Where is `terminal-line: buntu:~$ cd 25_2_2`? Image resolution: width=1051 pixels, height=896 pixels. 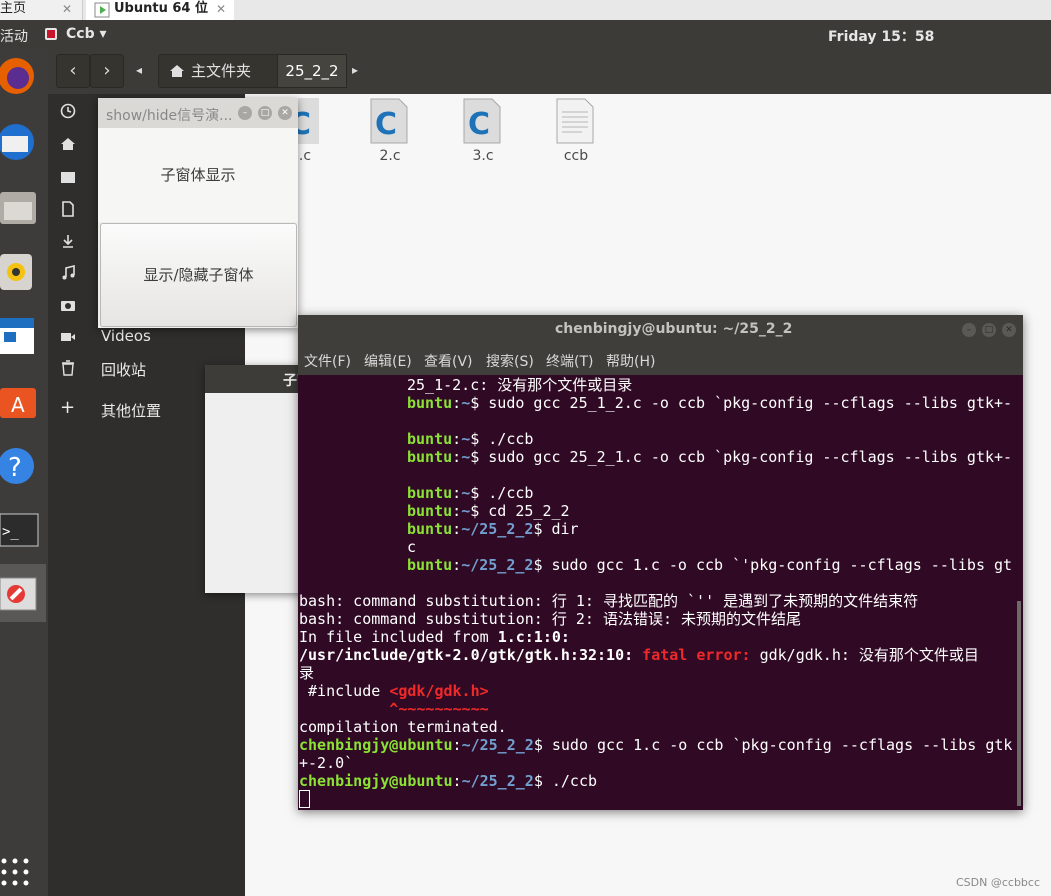 terminal-line: buntu:~$ cd 25_2_2 is located at coordinates (488, 511).